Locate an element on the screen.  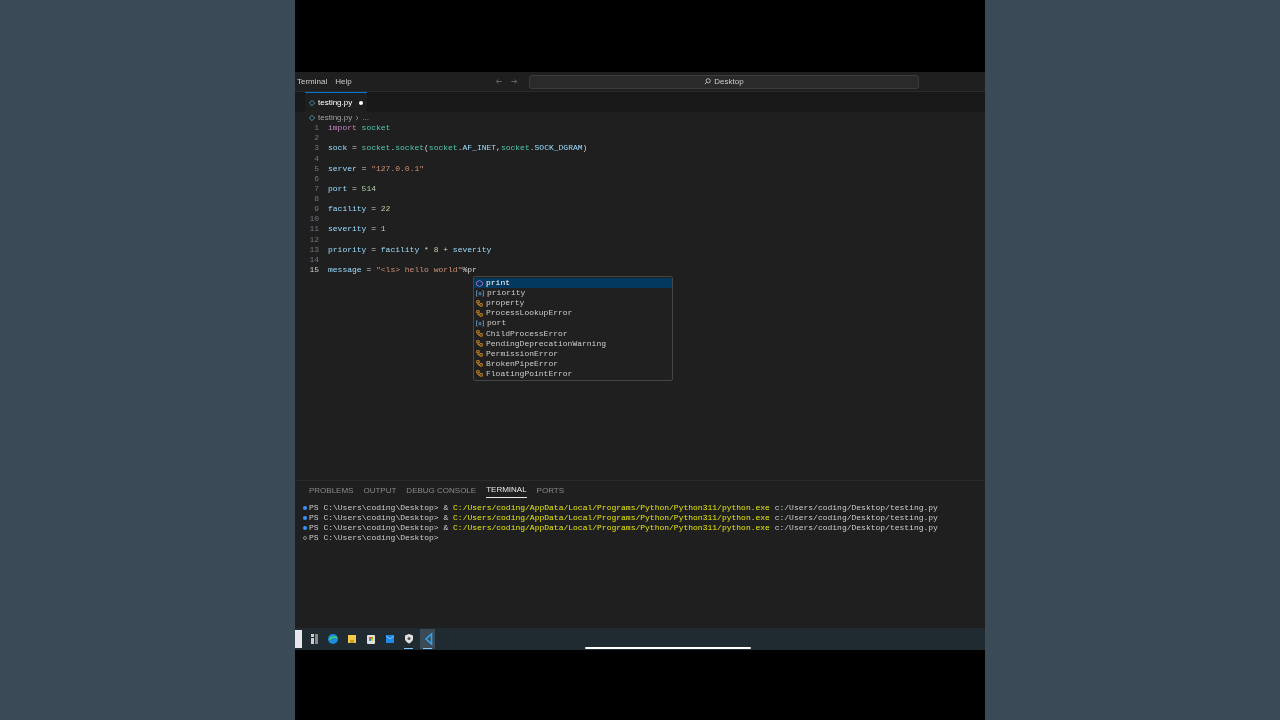
cube-icon is located at coordinates (479, 283).